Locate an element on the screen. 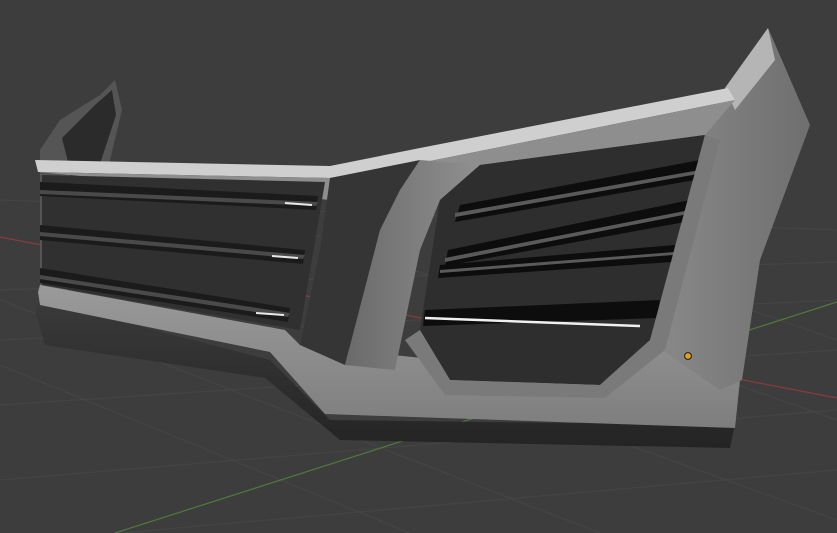 The width and height of the screenshot is (837, 533). object-origin-dot is located at coordinates (688, 356).